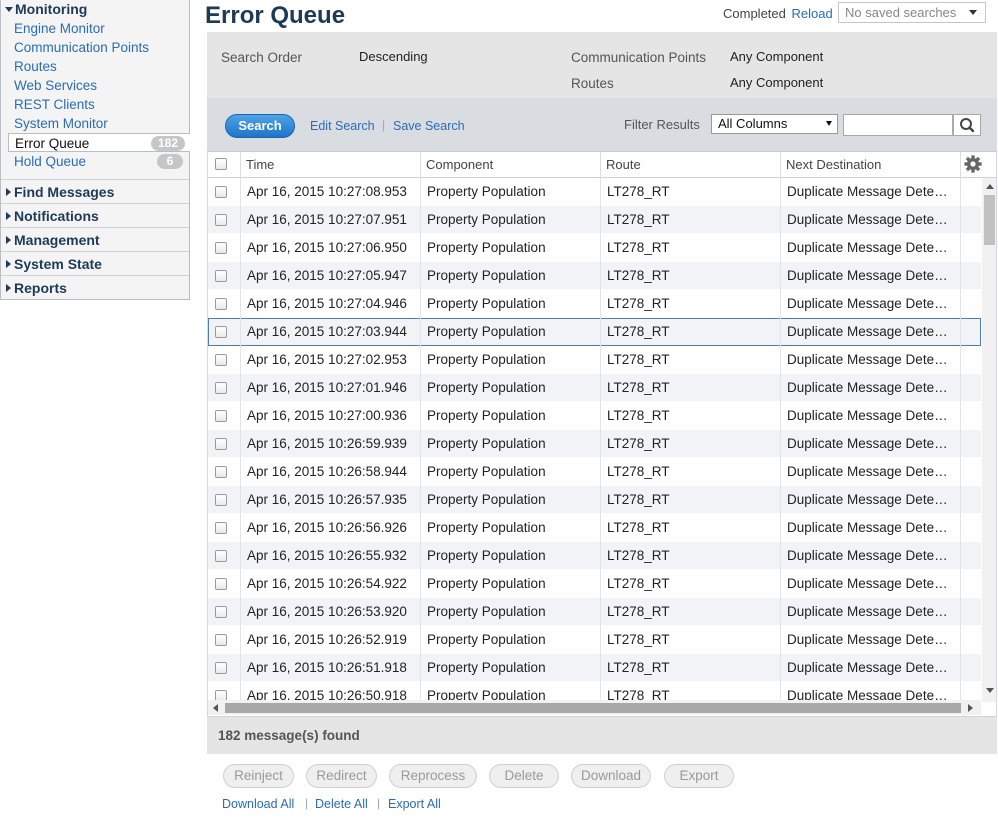  Describe the element at coordinates (95, 28) in the screenshot. I see `sidebar-item-engine-monitor: Engine Monitor` at that location.